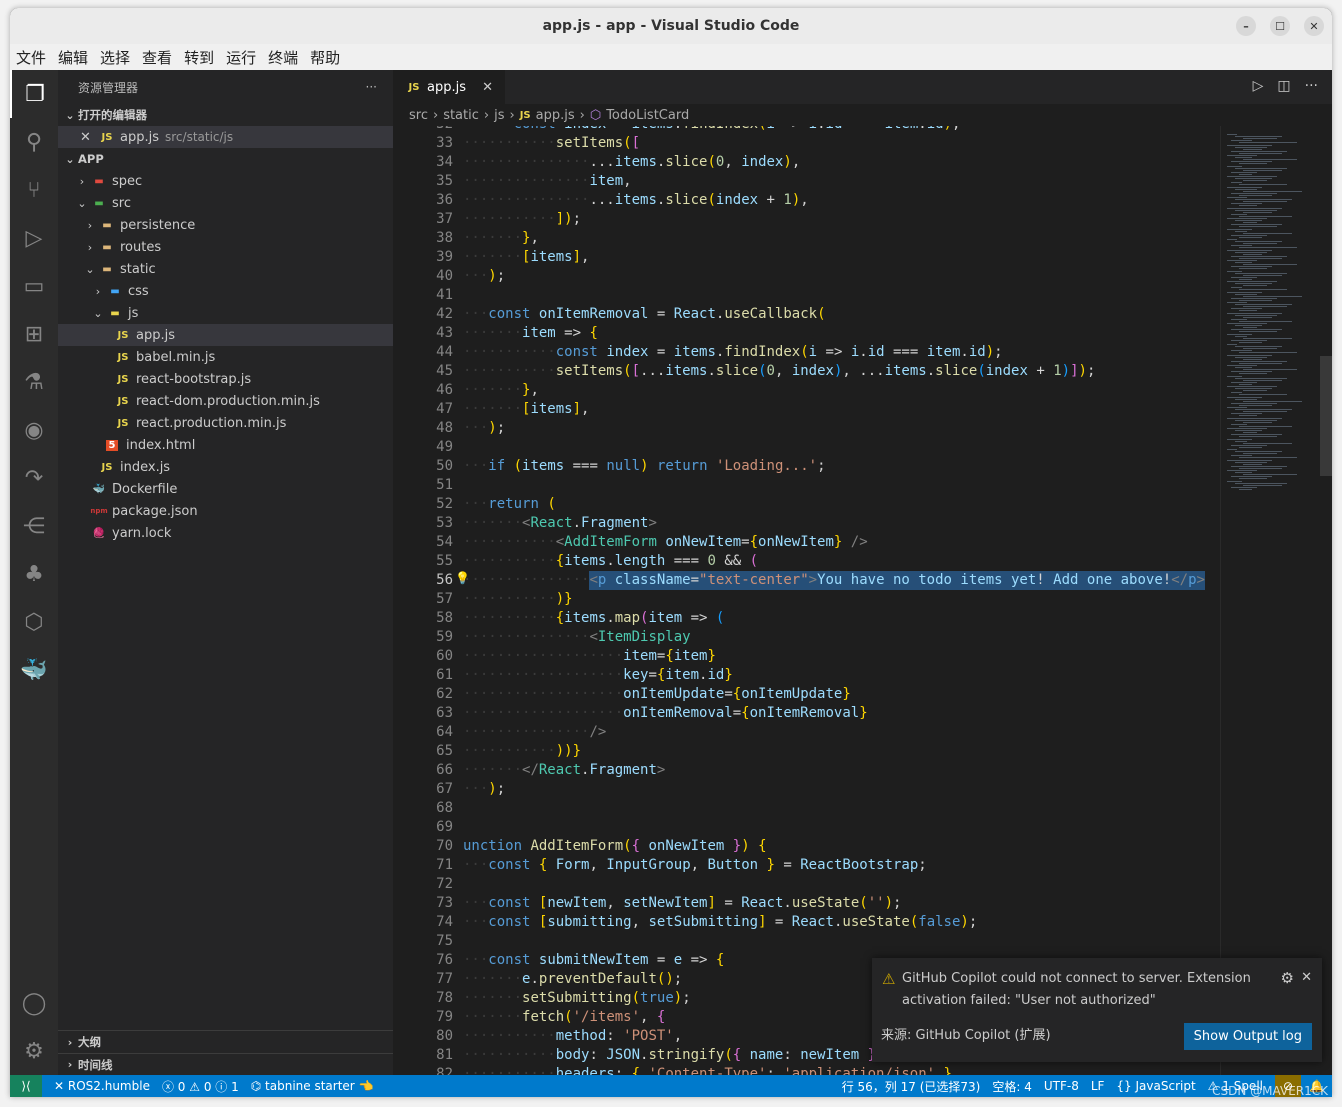 This screenshot has width=1342, height=1107. Describe the element at coordinates (589, 656) in the screenshot. I see `code-line: ···················item={item}` at that location.